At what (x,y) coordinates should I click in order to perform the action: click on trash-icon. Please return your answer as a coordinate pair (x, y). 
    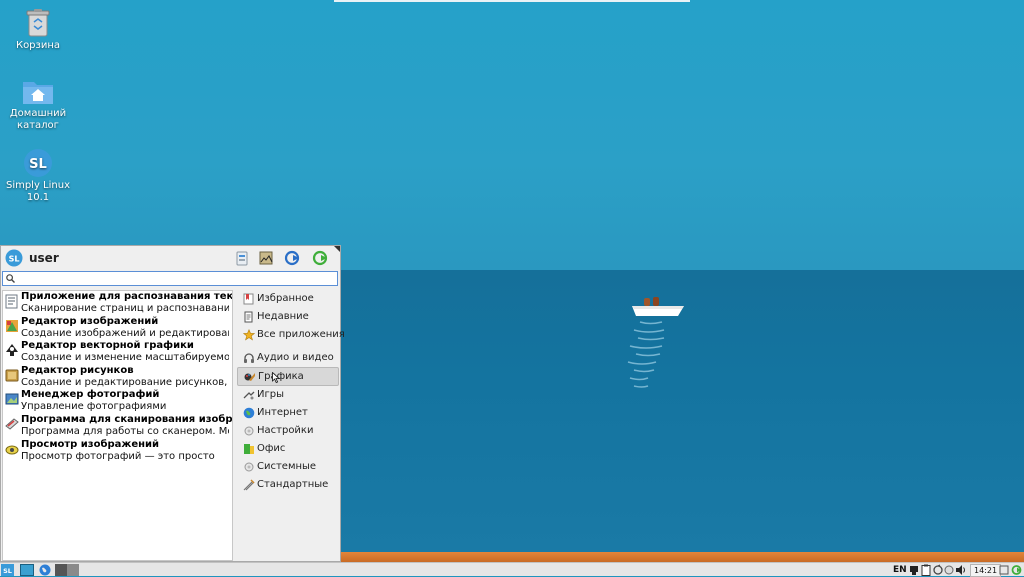
    Looking at the image, I should click on (38, 23).